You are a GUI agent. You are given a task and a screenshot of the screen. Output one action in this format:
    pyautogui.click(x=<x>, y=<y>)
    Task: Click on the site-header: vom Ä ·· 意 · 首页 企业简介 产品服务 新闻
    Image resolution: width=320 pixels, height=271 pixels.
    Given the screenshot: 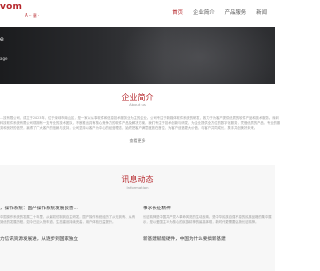 What is the action you would take?
    pyautogui.click(x=137, y=13)
    